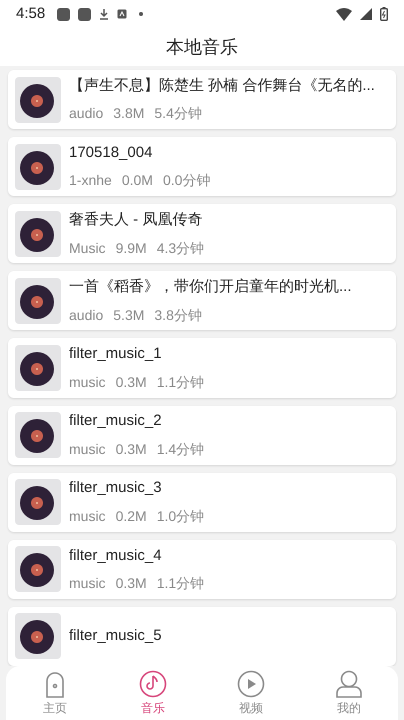 Image resolution: width=404 pixels, height=720 pixels. I want to click on song-card: 奢香夫人 - 凤凰传奇 Music 9.9M 4.3分钟, so click(202, 234).